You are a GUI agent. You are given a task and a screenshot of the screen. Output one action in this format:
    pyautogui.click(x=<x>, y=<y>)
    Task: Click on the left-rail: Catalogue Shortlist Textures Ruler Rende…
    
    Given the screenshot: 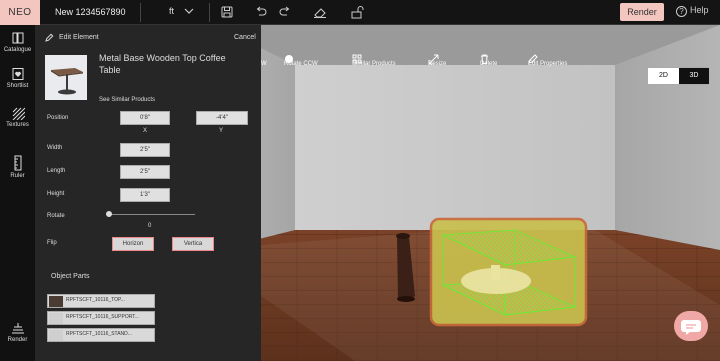 What is the action you would take?
    pyautogui.click(x=17, y=193)
    